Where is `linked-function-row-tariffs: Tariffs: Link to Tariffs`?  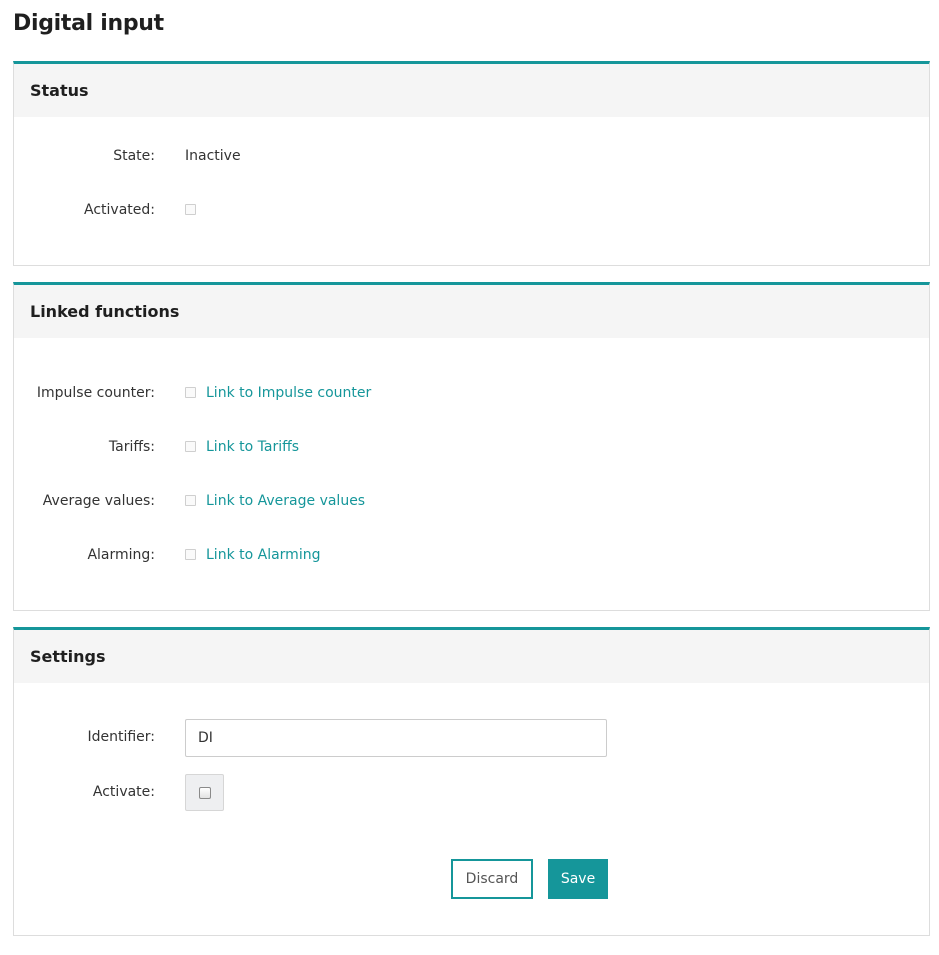
linked-function-row-tariffs: Tariffs: Link to Tariffs is located at coordinates (471, 448).